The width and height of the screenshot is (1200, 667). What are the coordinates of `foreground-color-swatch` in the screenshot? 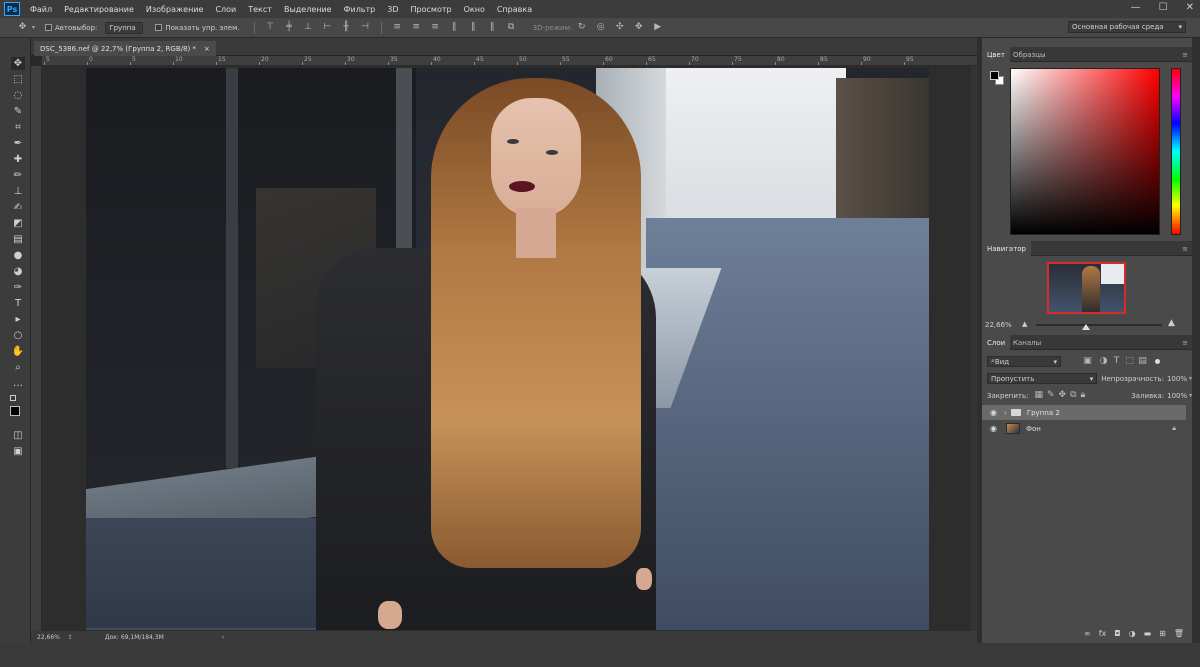 It's located at (15, 411).